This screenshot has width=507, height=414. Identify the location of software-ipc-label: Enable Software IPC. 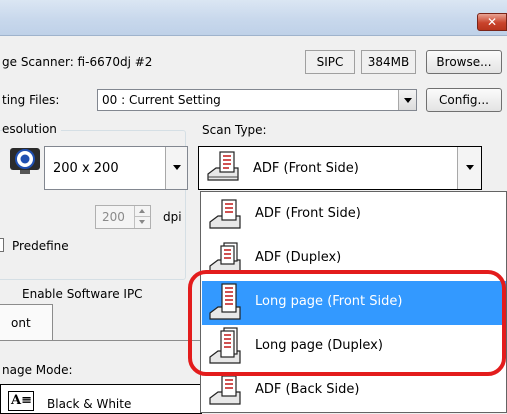
(82, 294).